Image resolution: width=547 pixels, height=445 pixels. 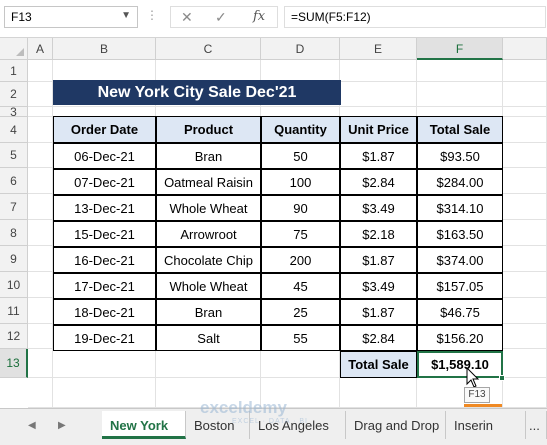 What do you see at coordinates (40, 49) in the screenshot?
I see `column-header-a: A` at bounding box center [40, 49].